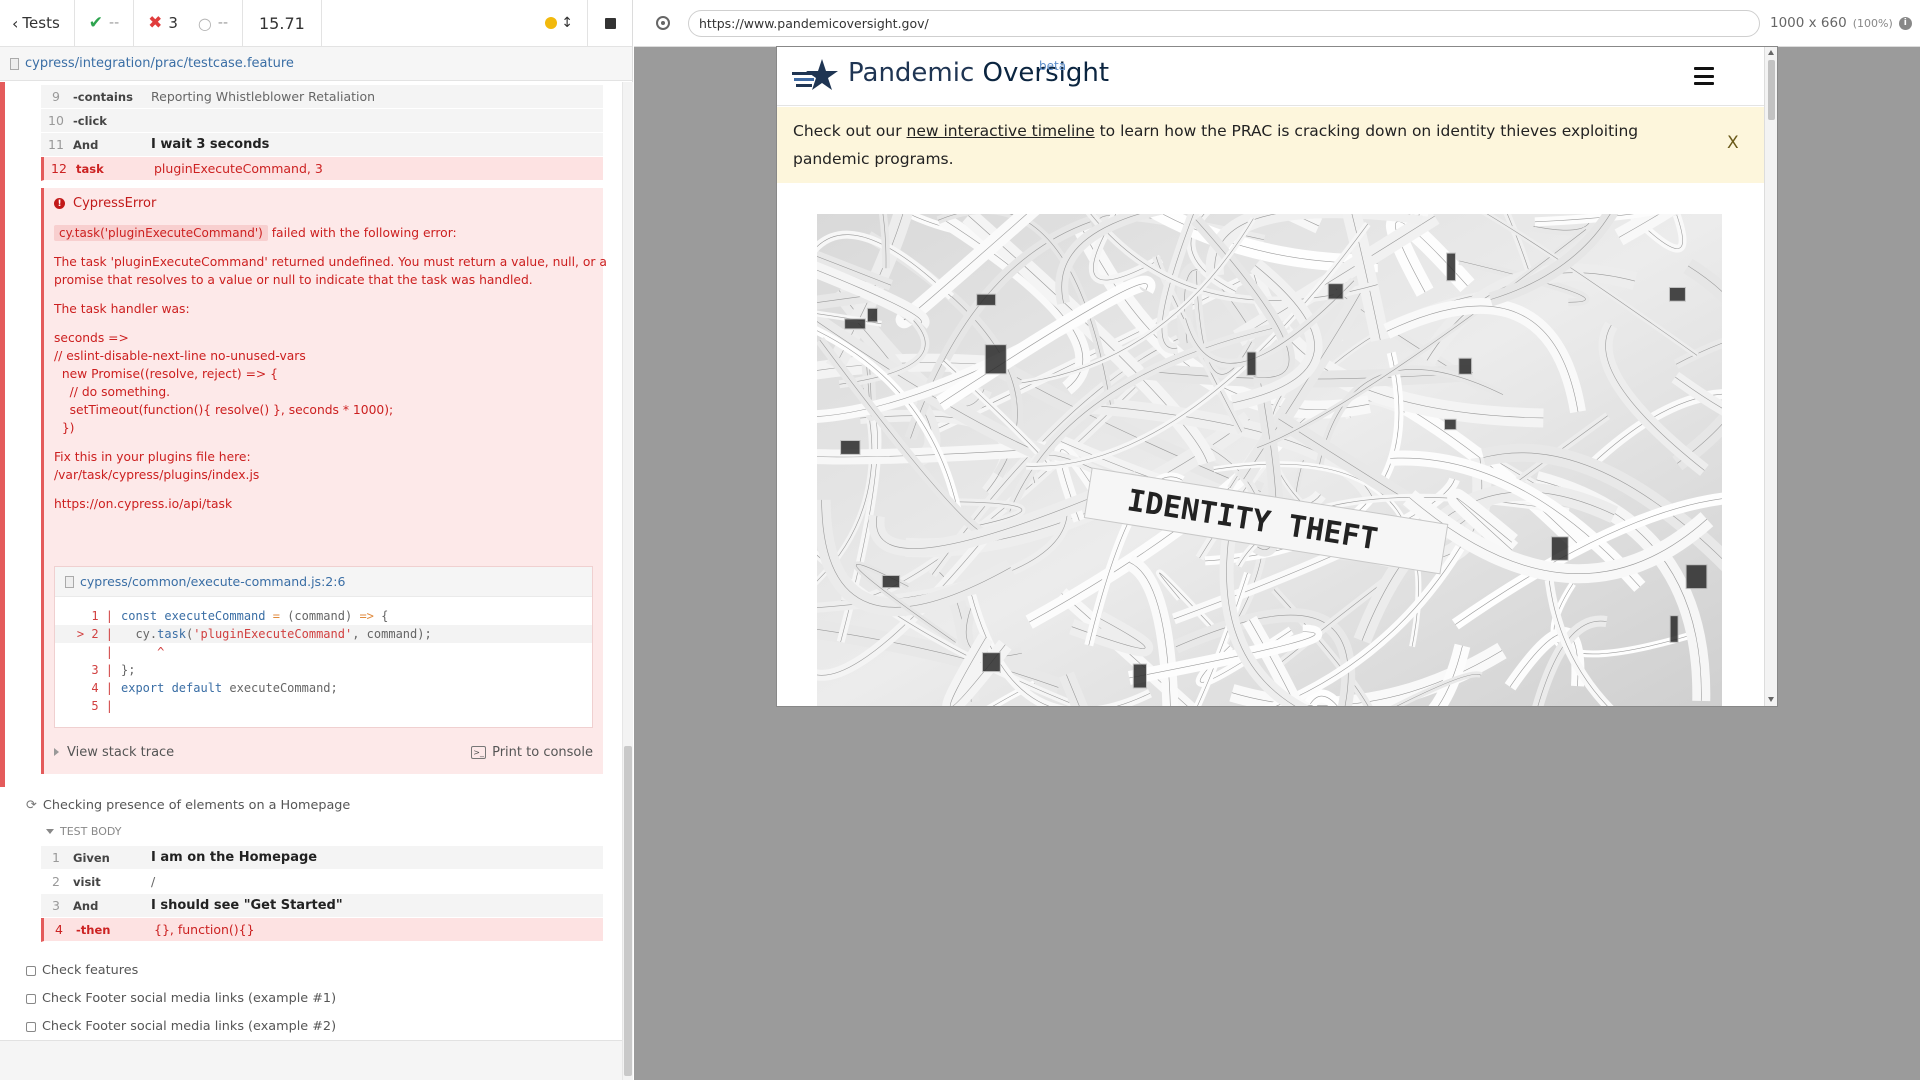 This screenshot has width=1920, height=1080. I want to click on code-token: task, so click(172, 634).